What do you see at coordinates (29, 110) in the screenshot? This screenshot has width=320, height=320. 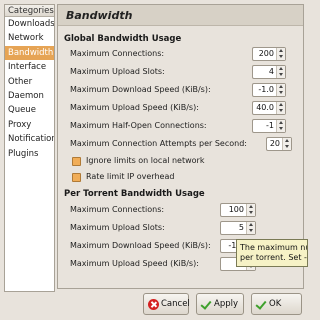 I see `category-queue: Queue` at bounding box center [29, 110].